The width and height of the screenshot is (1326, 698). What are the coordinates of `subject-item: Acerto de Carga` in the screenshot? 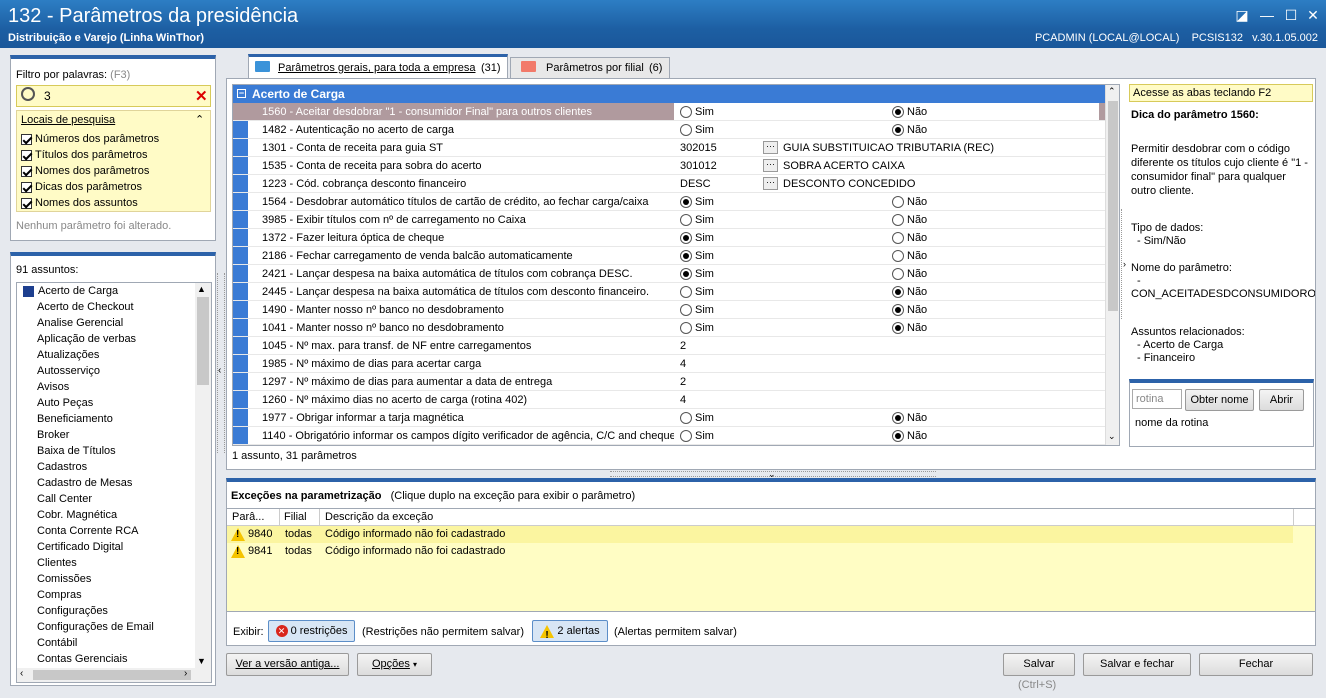 It's located at (70, 291).